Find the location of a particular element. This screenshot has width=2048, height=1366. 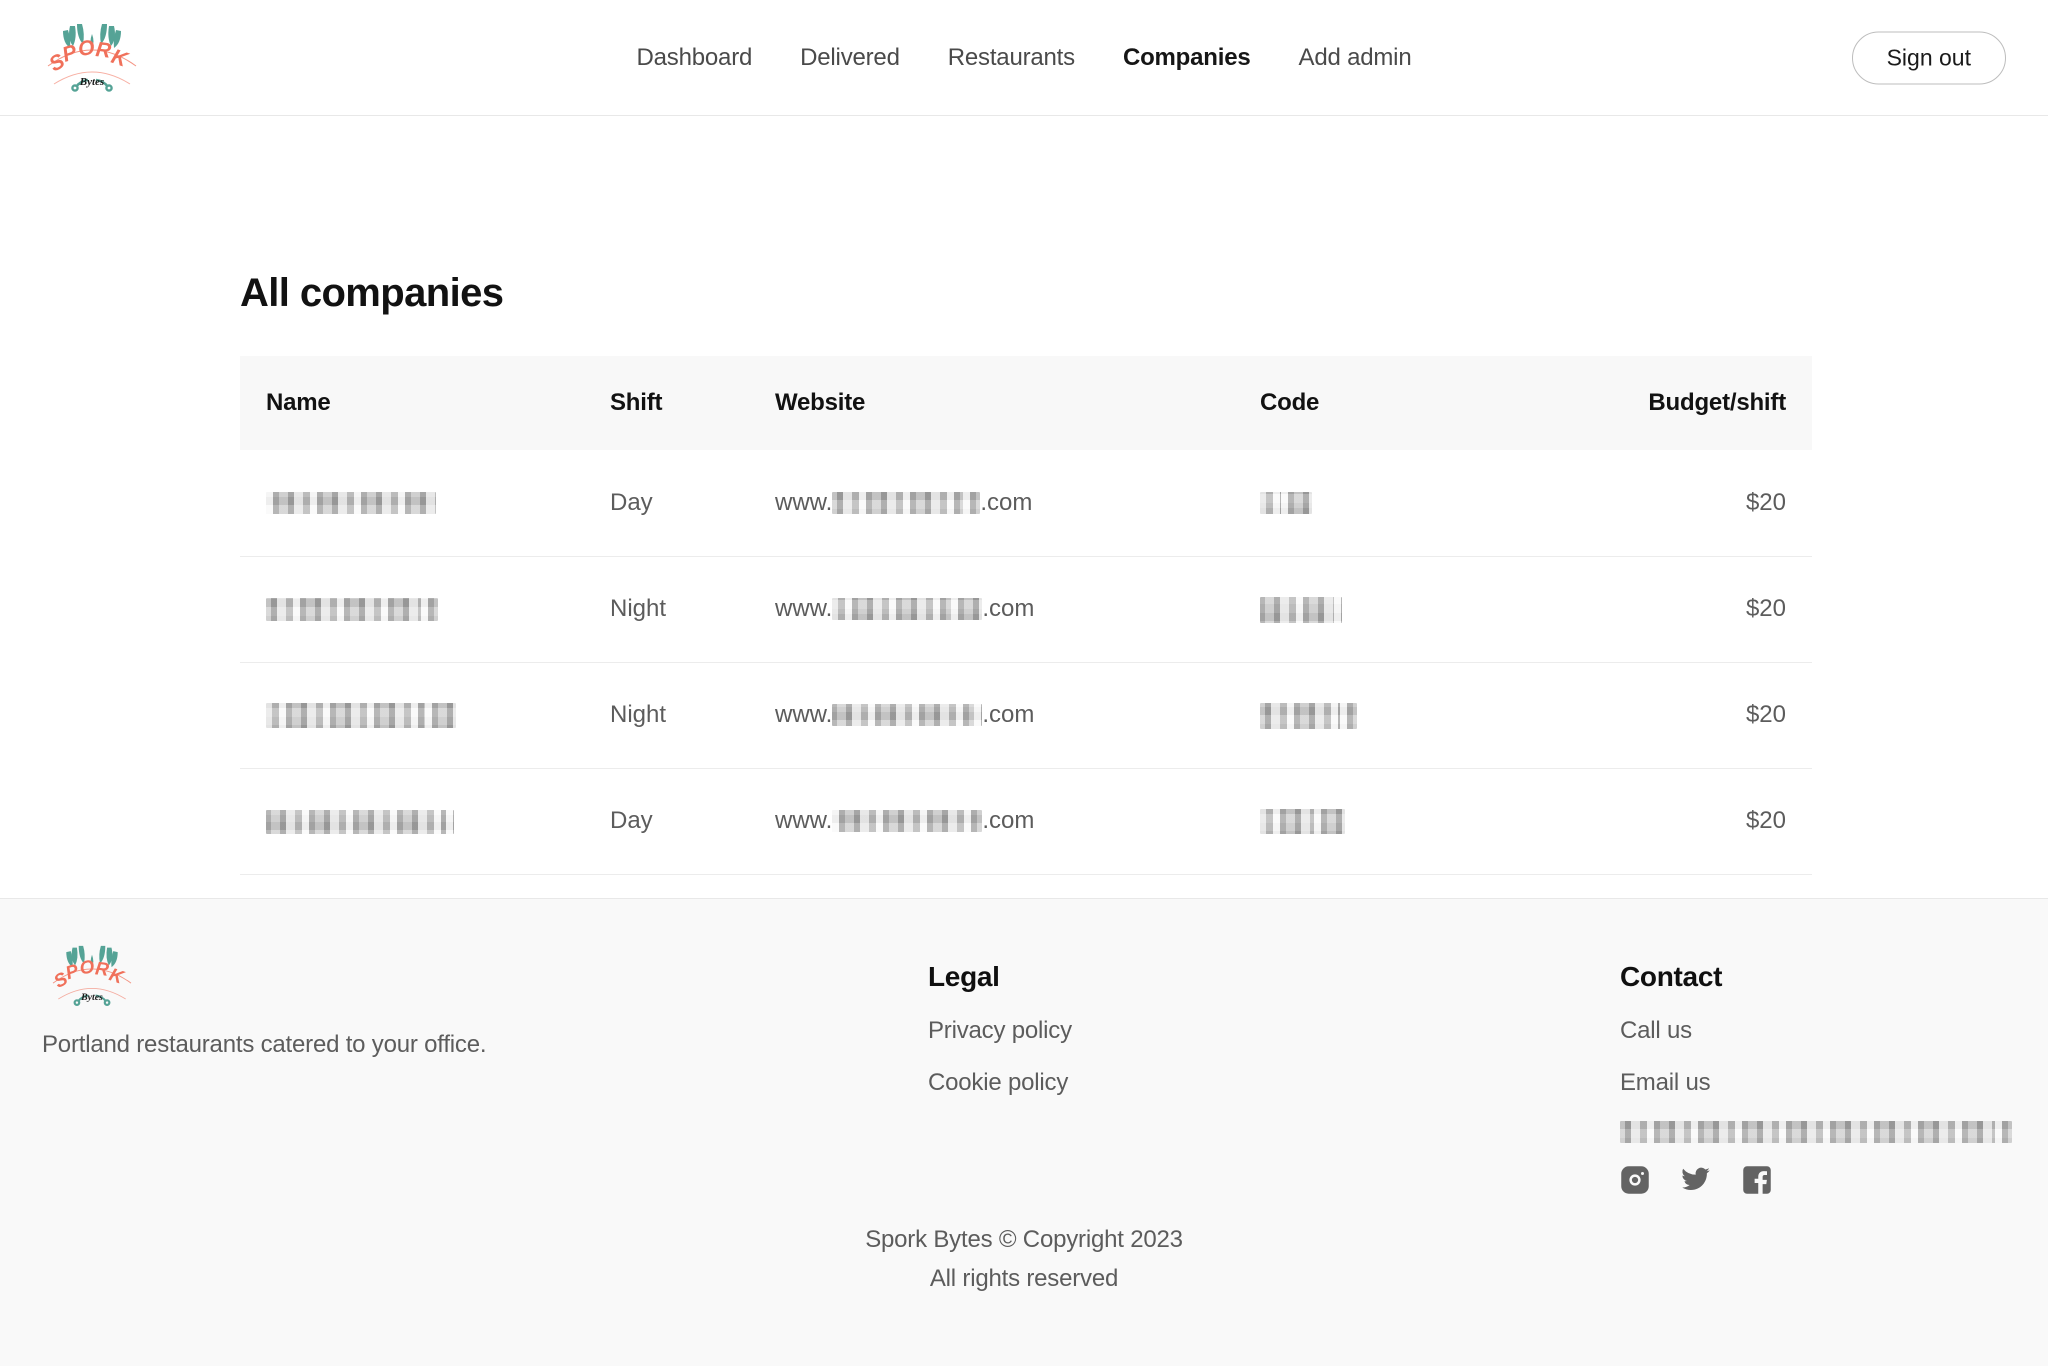

footer-column-legal: Legal Privacy policy Cookie policy is located at coordinates (1000, 1041).